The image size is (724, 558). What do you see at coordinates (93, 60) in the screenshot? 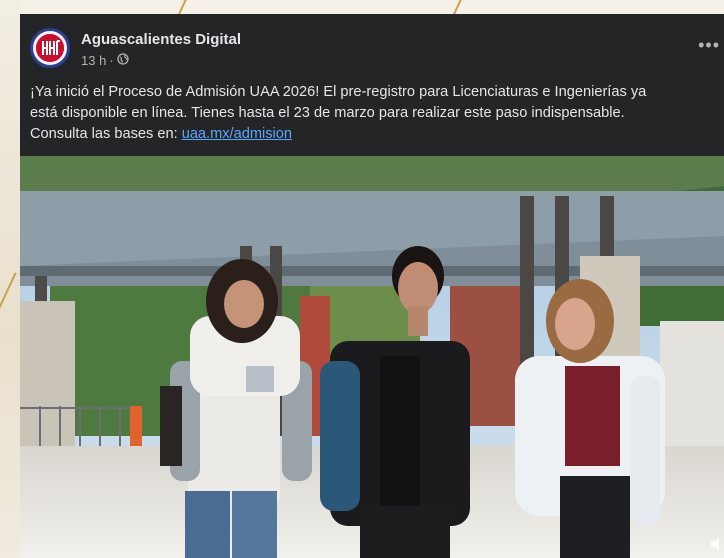
I see `post-timestamp: 13 h` at bounding box center [93, 60].